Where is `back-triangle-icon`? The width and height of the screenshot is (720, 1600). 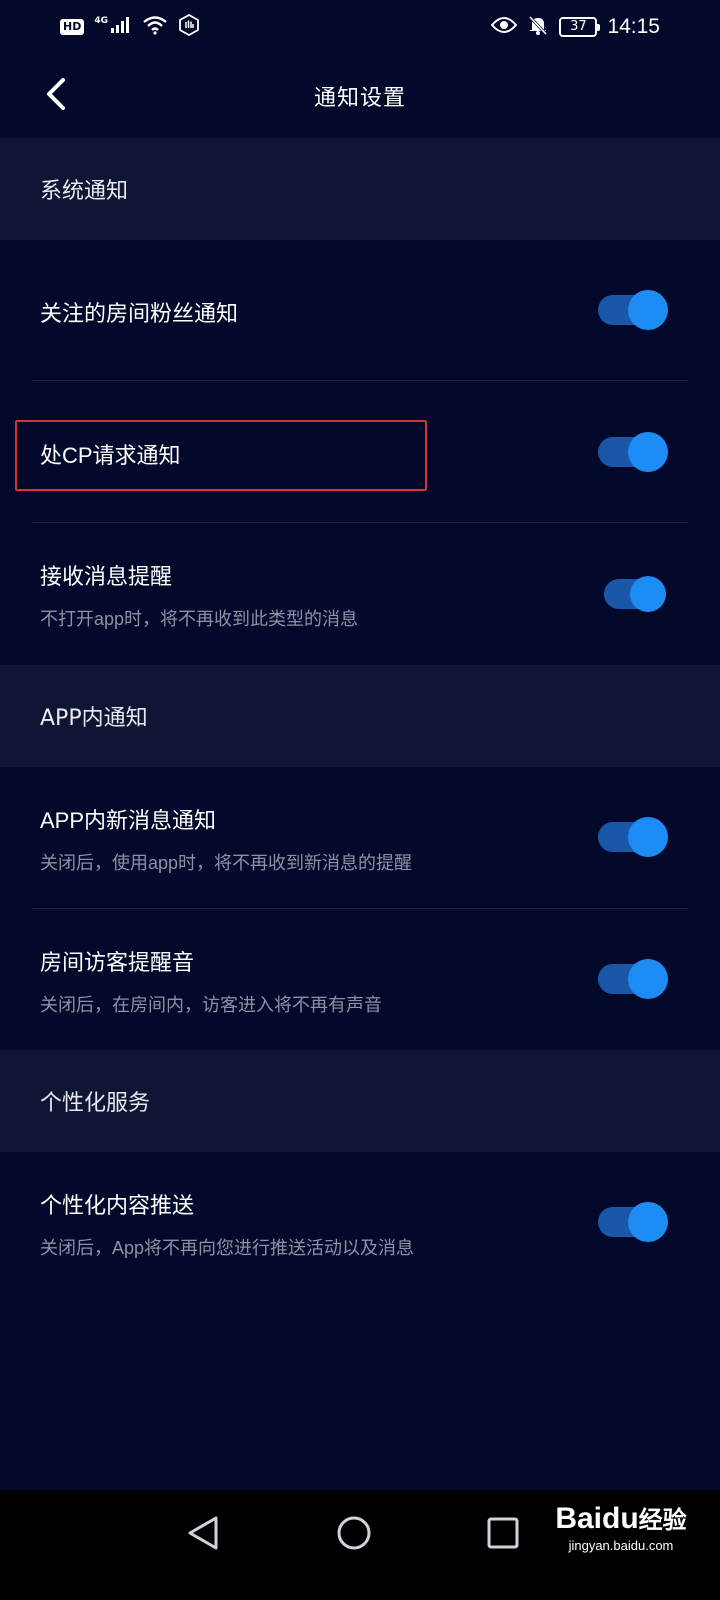
back-triangle-icon is located at coordinates (203, 1535).